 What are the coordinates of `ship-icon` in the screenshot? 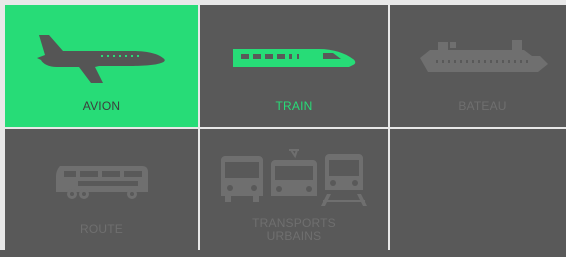 It's located at (478, 58).